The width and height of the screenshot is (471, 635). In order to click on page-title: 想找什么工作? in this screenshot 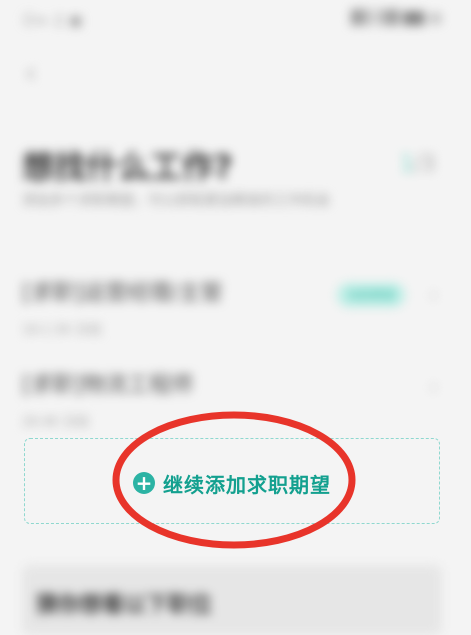, I will do `click(127, 167)`.